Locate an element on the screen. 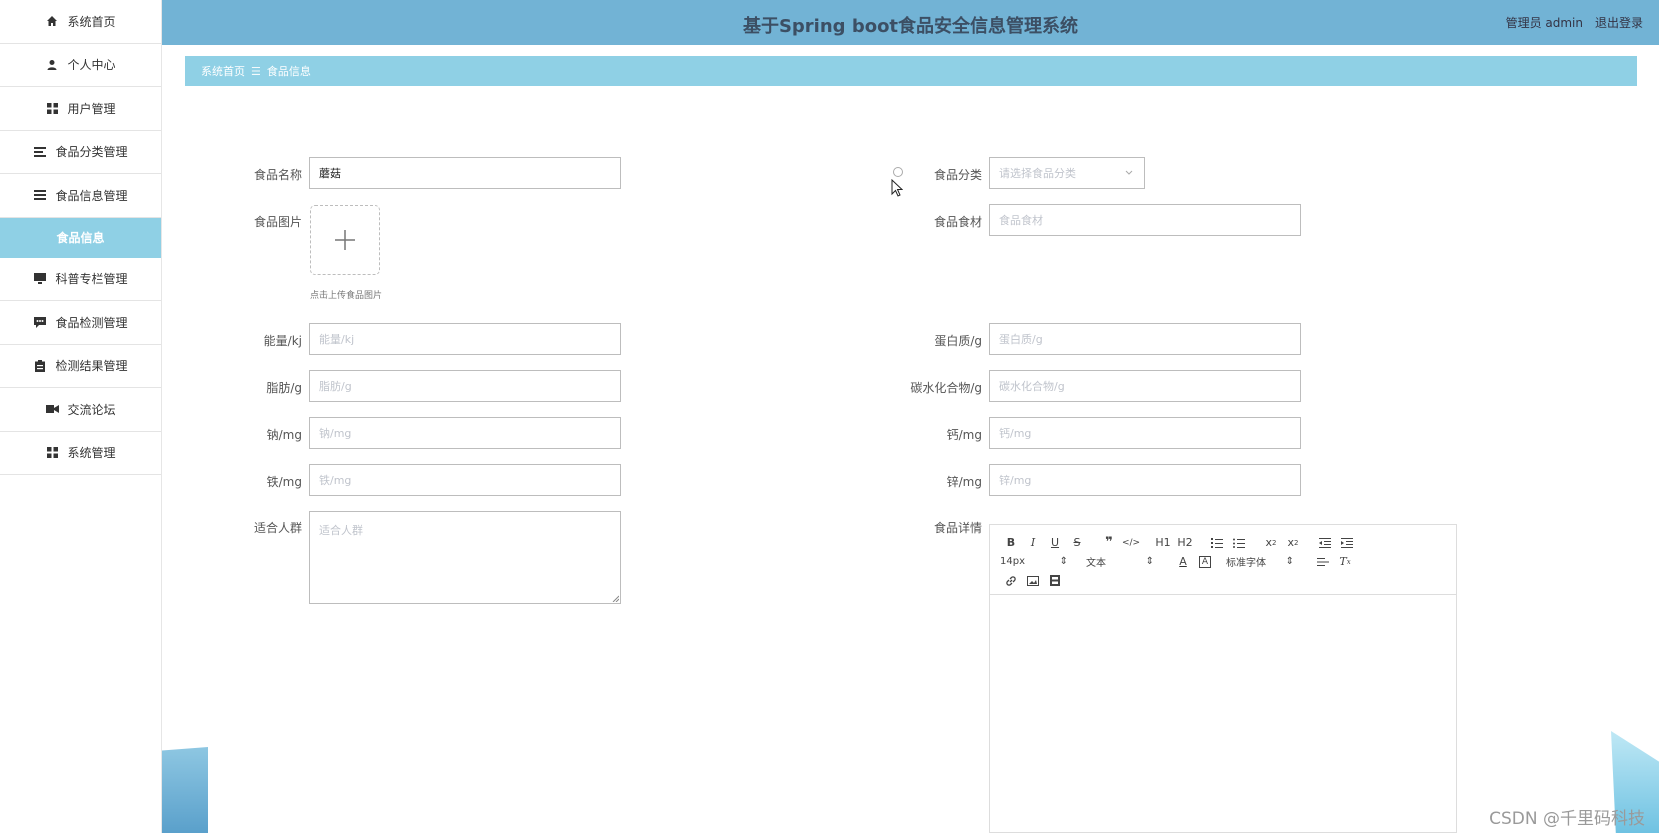  zinc-input: 锌/mg is located at coordinates (1145, 480).